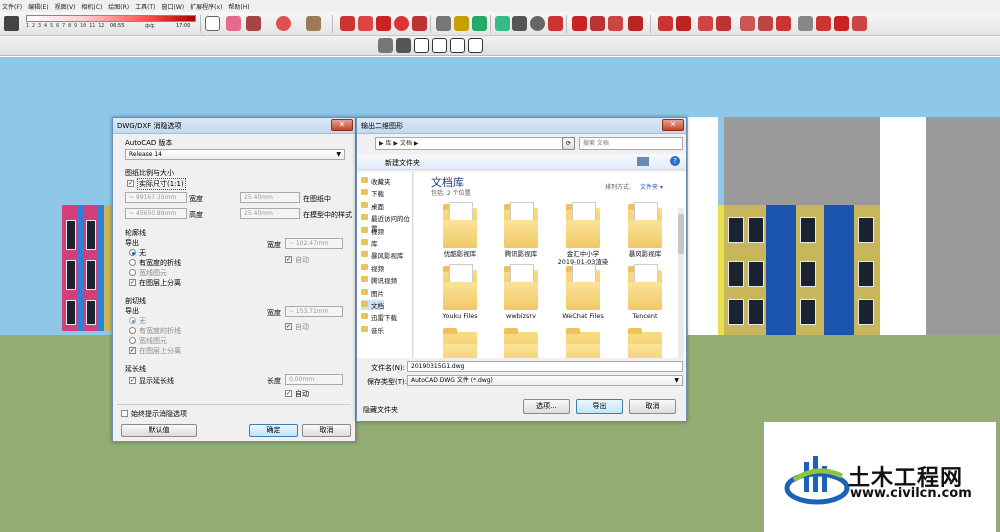  Describe the element at coordinates (326, 430) in the screenshot. I see `dxf-cancel-button: 取消` at that location.